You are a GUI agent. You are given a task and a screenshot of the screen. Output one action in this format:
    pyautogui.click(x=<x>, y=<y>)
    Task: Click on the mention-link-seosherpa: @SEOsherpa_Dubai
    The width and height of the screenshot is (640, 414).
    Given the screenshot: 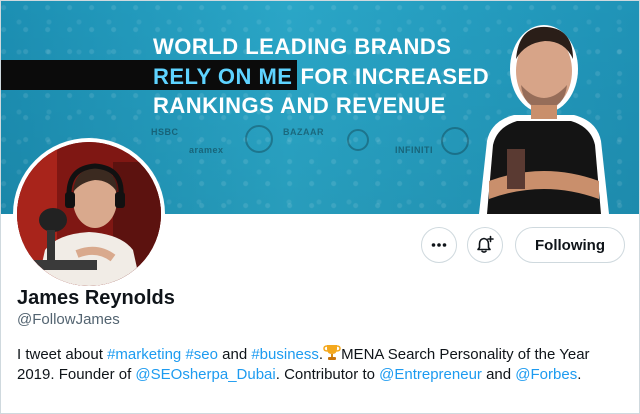 What is the action you would take?
    pyautogui.click(x=205, y=374)
    